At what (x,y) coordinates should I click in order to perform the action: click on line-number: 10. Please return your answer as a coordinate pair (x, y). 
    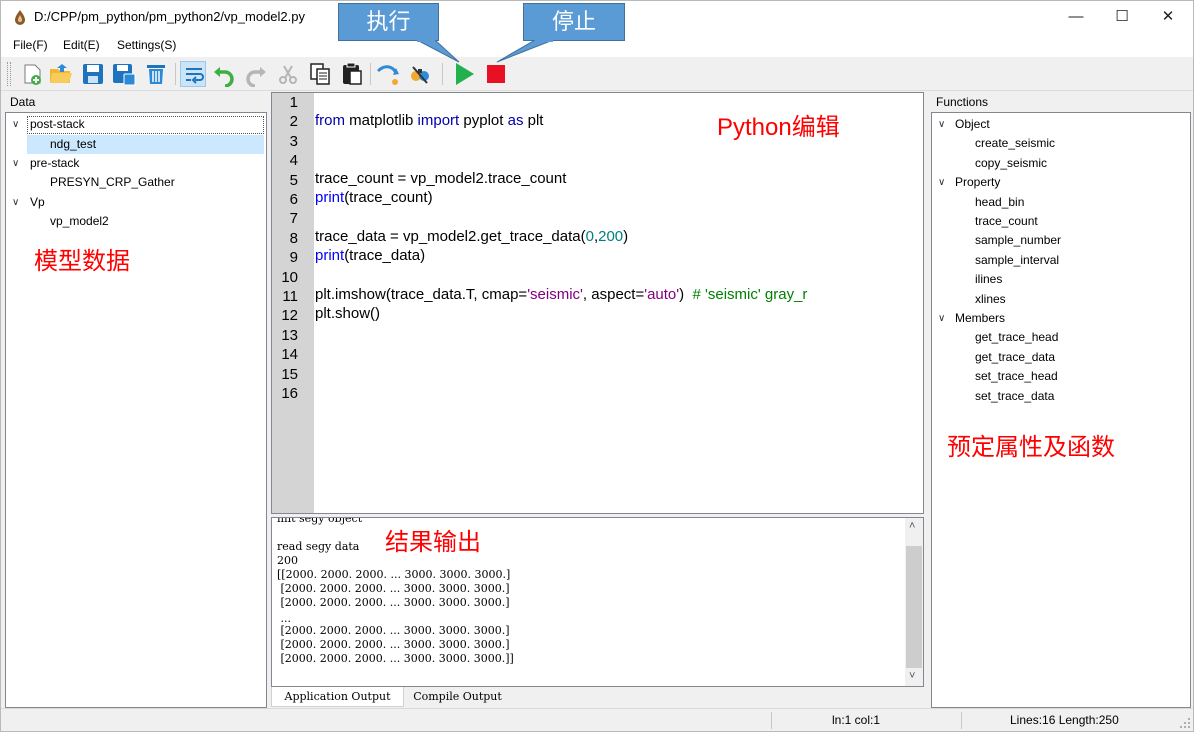
    Looking at the image, I should click on (289, 277).